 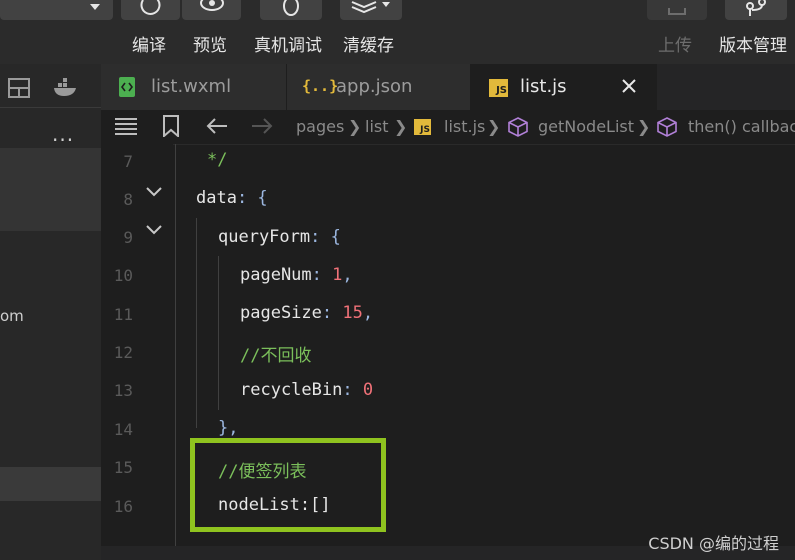 What do you see at coordinates (368, 43) in the screenshot?
I see `clear-cache-label: 清缓存` at bounding box center [368, 43].